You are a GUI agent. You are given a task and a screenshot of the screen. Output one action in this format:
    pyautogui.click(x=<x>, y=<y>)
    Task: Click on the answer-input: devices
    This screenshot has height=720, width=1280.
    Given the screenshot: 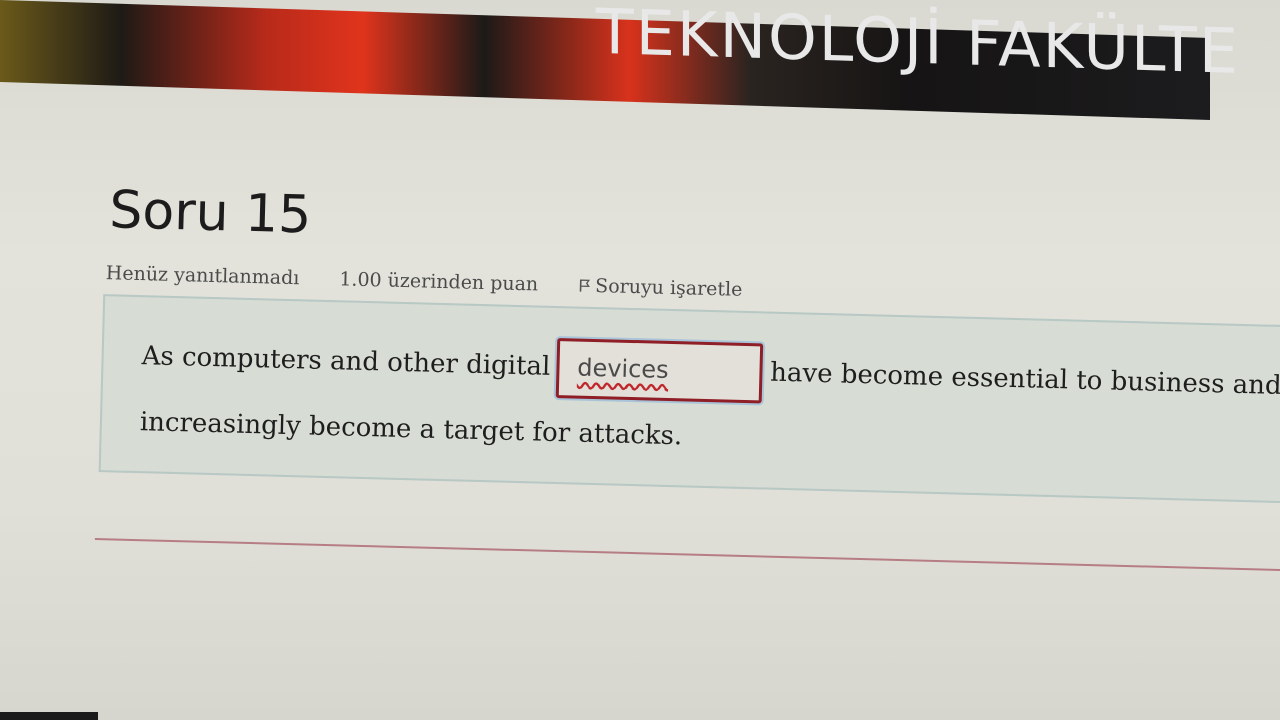 What is the action you would take?
    pyautogui.click(x=659, y=371)
    